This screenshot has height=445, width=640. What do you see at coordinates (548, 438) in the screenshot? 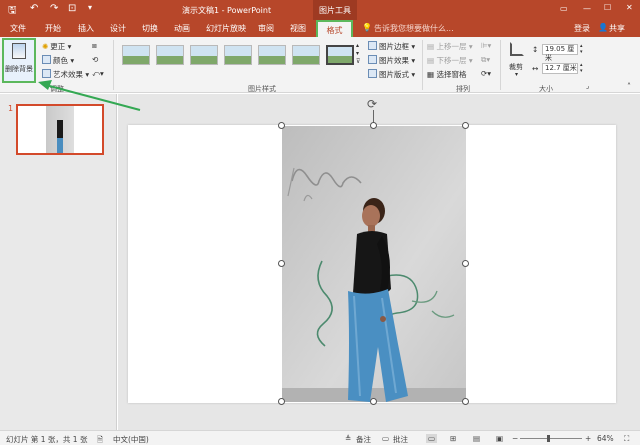
I see `zoom-slider-thumb` at bounding box center [548, 438].